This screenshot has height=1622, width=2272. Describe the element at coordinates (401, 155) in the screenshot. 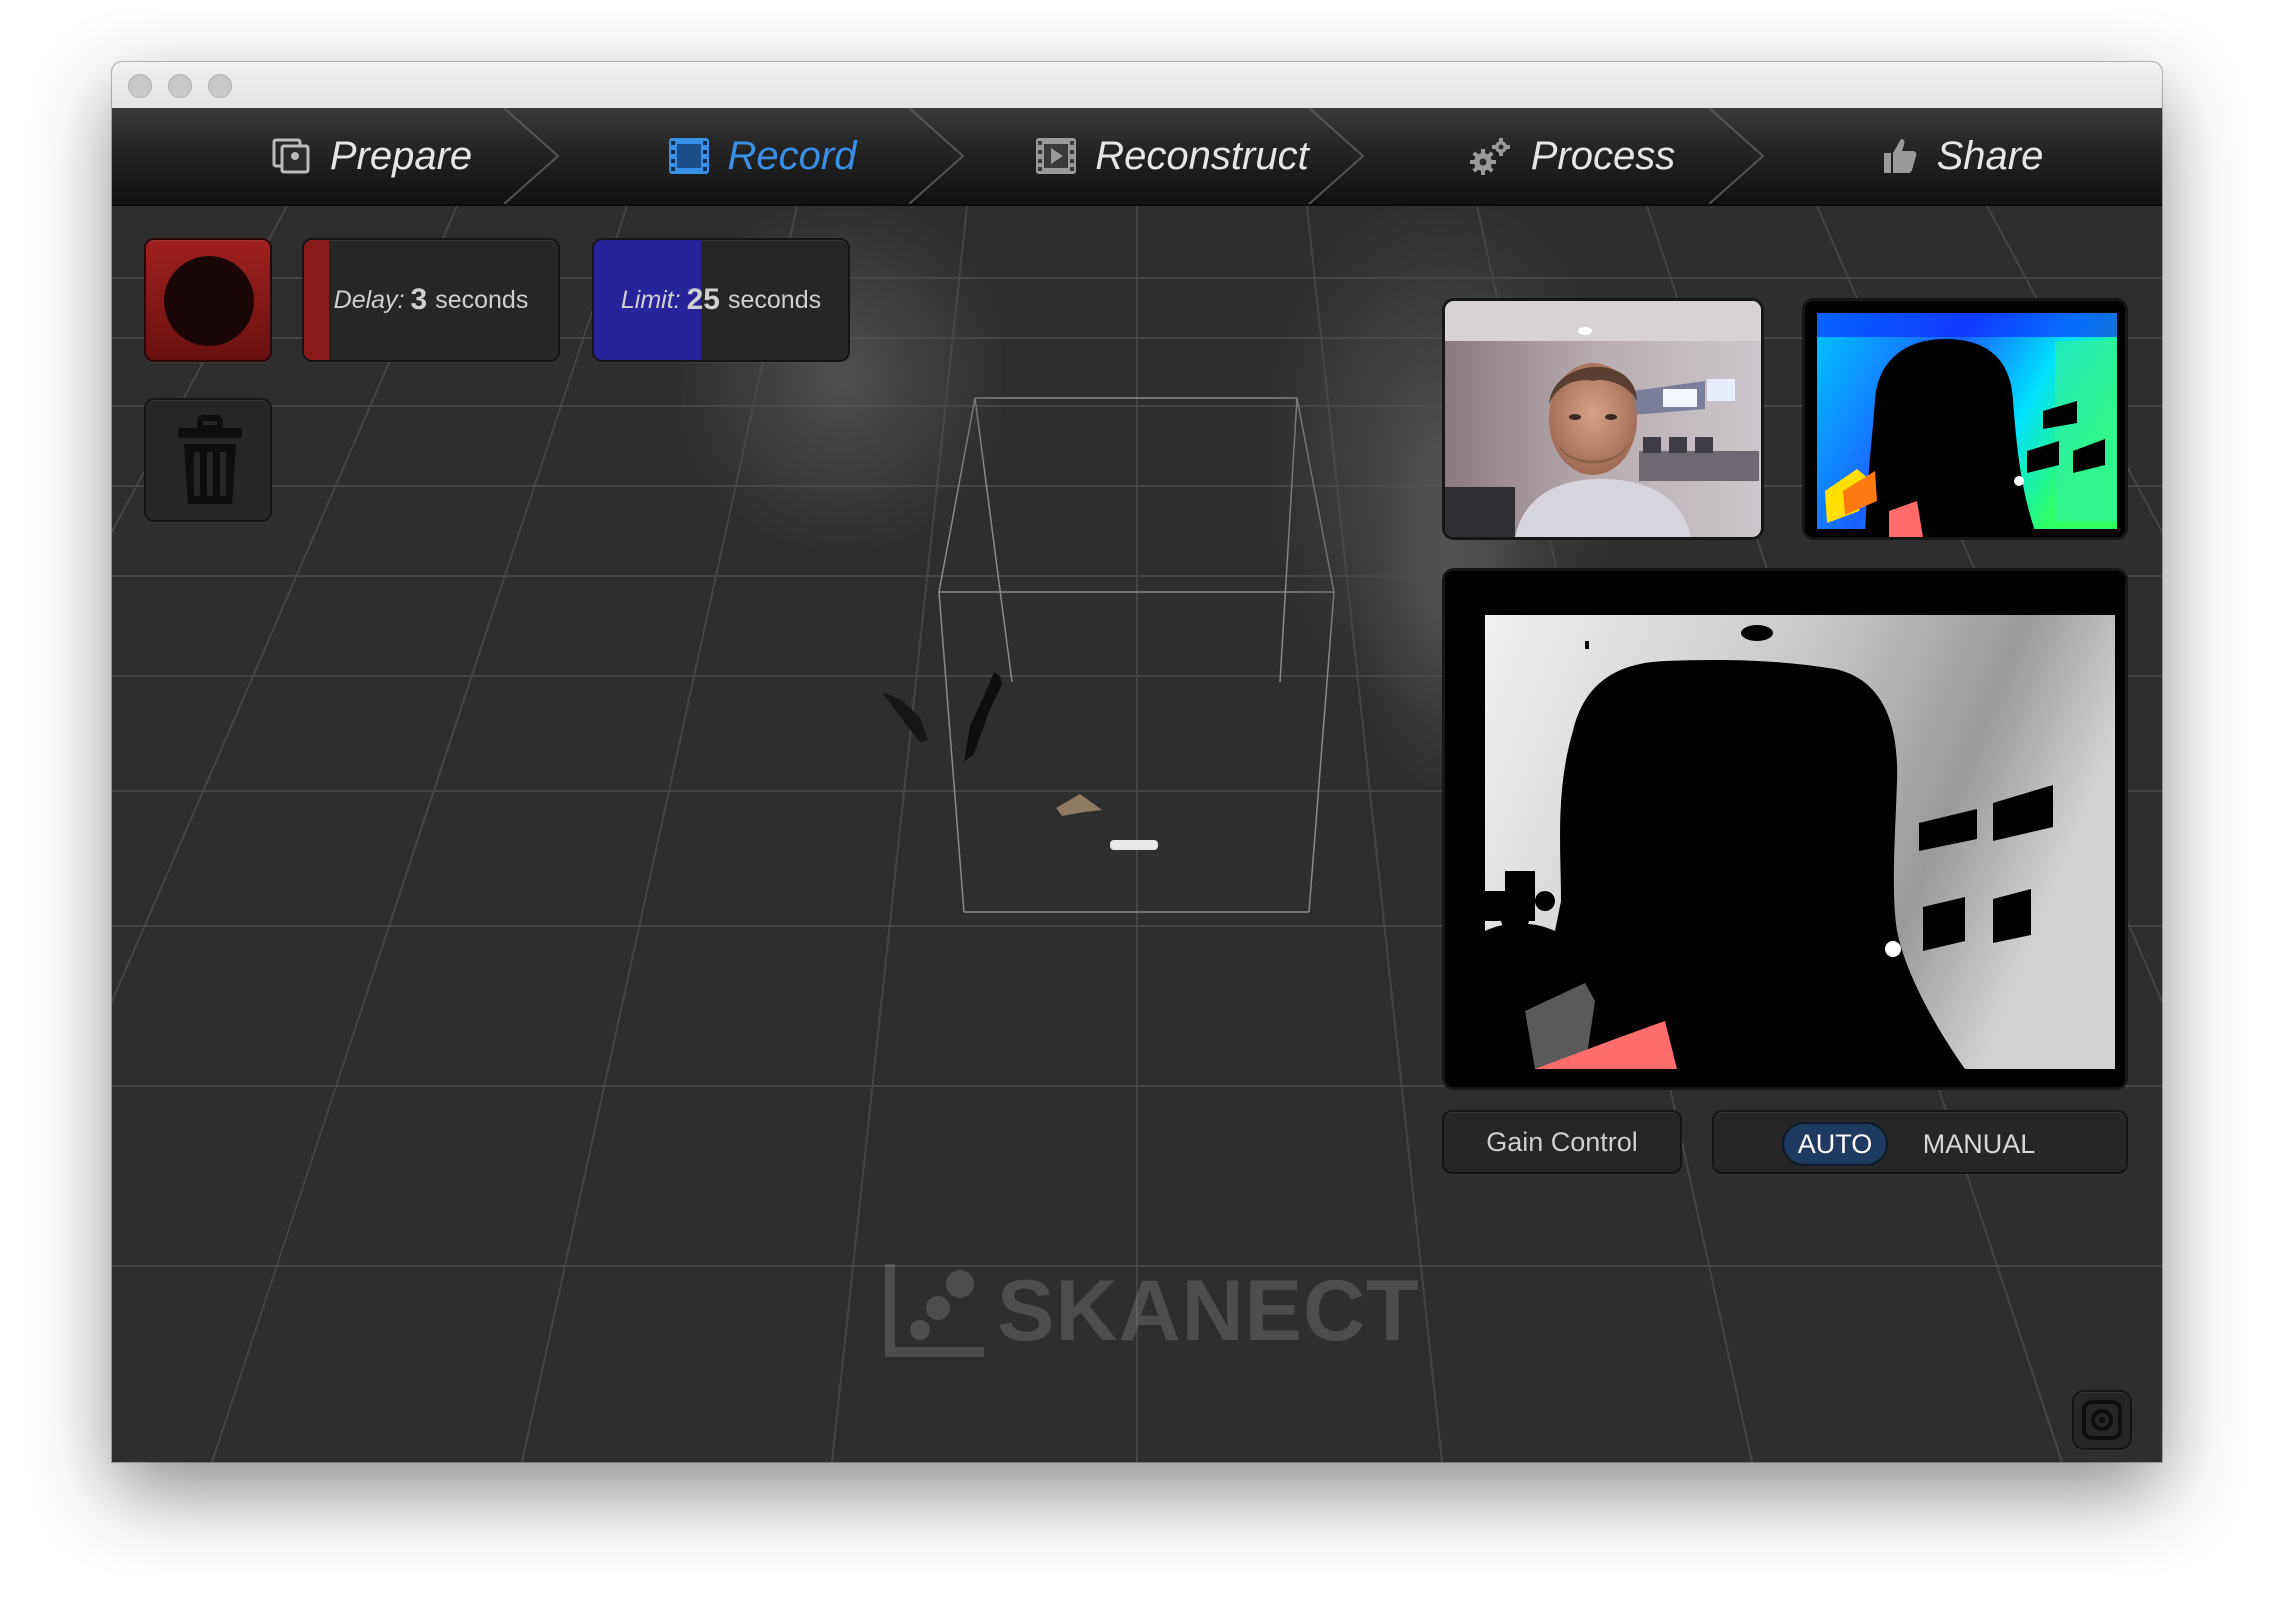

I see `tab-prepare-label: Prepare` at that location.